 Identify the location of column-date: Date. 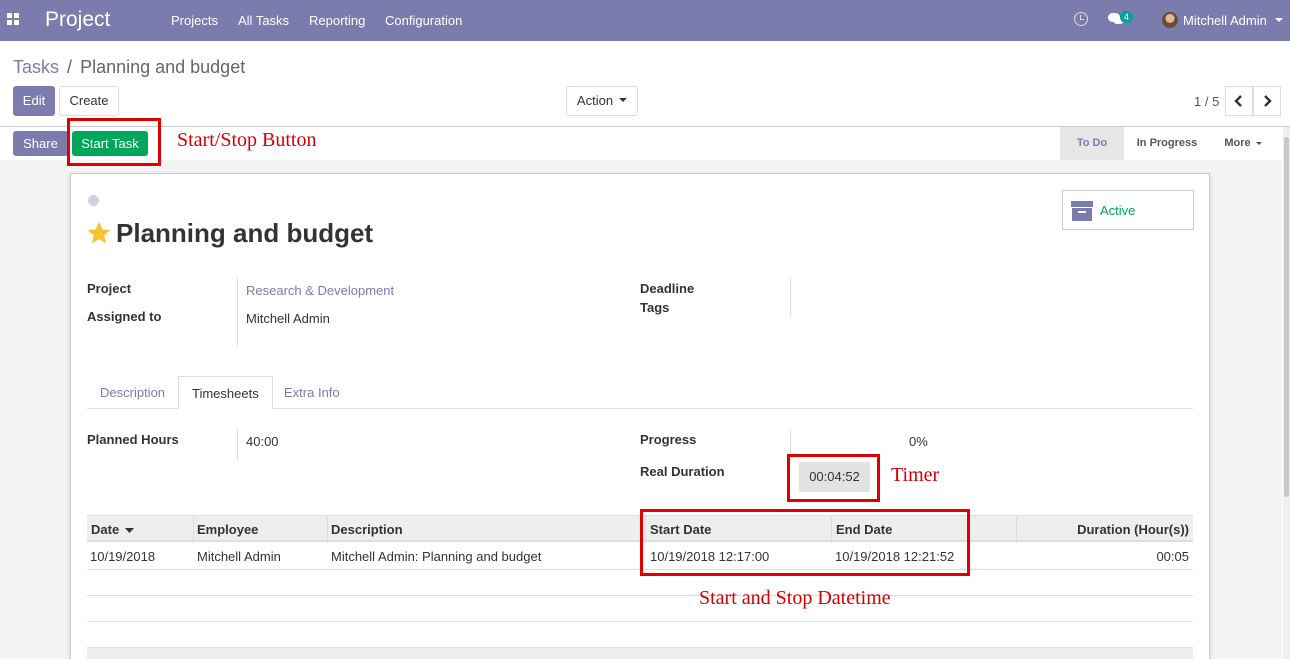
(113, 529).